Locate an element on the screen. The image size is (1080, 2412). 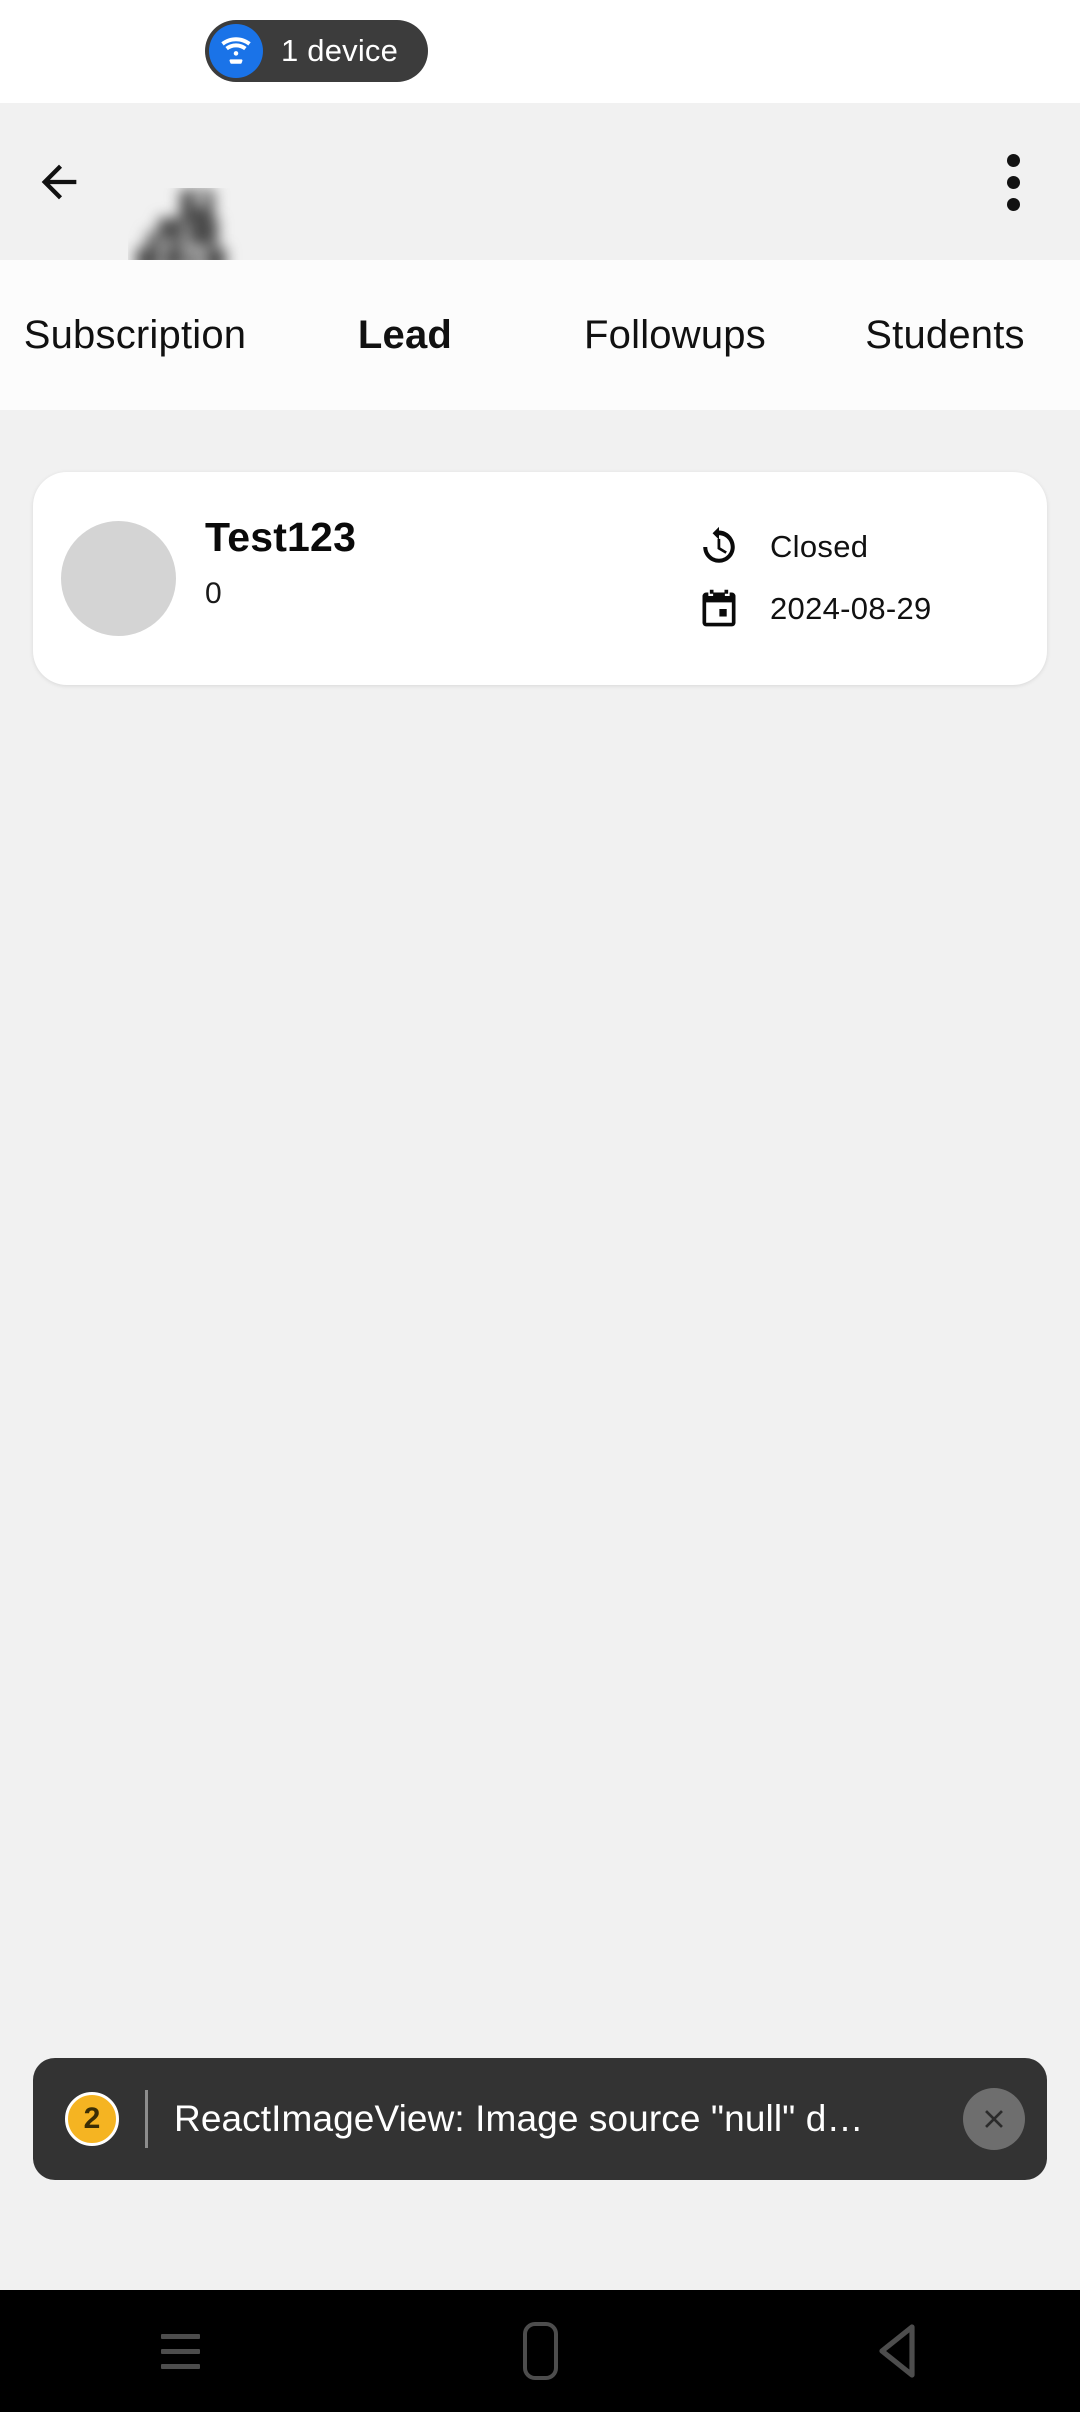
app-bar is located at coordinates (540, 187).